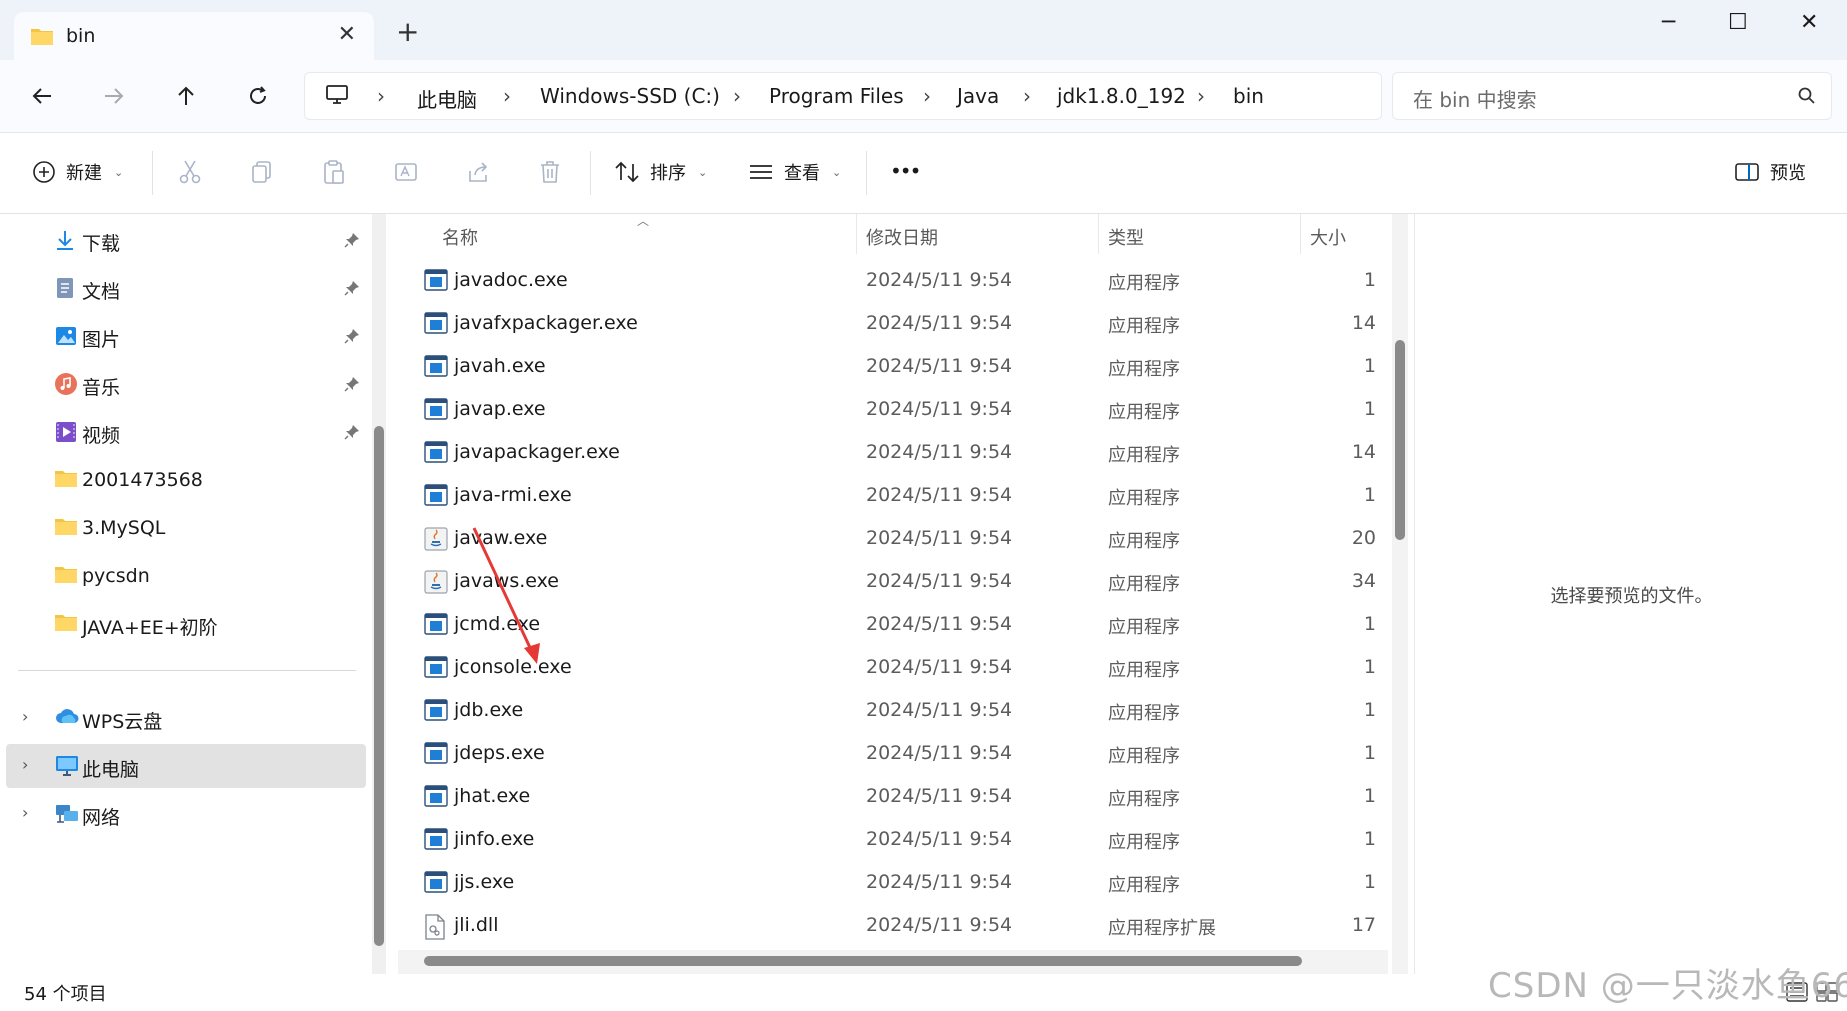  Describe the element at coordinates (1363, 925) in the screenshot. I see `file-size: 17` at that location.